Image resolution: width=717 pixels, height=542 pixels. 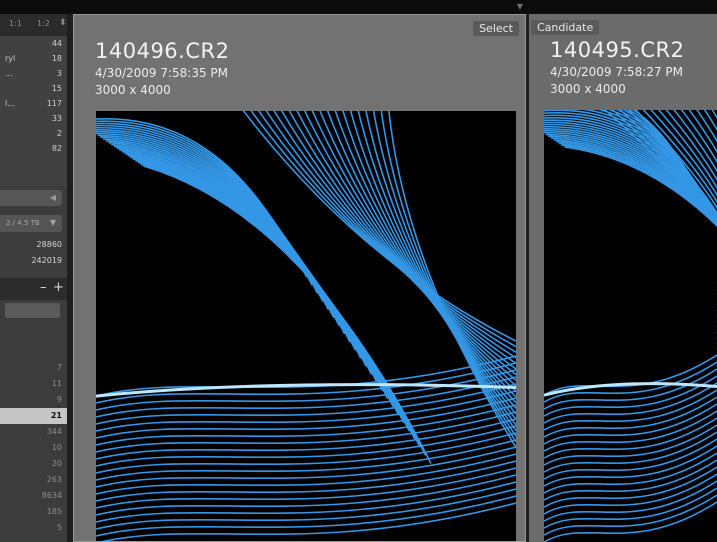 What do you see at coordinates (617, 50) in the screenshot?
I see `candidate-filename: 140495.CR2` at bounding box center [617, 50].